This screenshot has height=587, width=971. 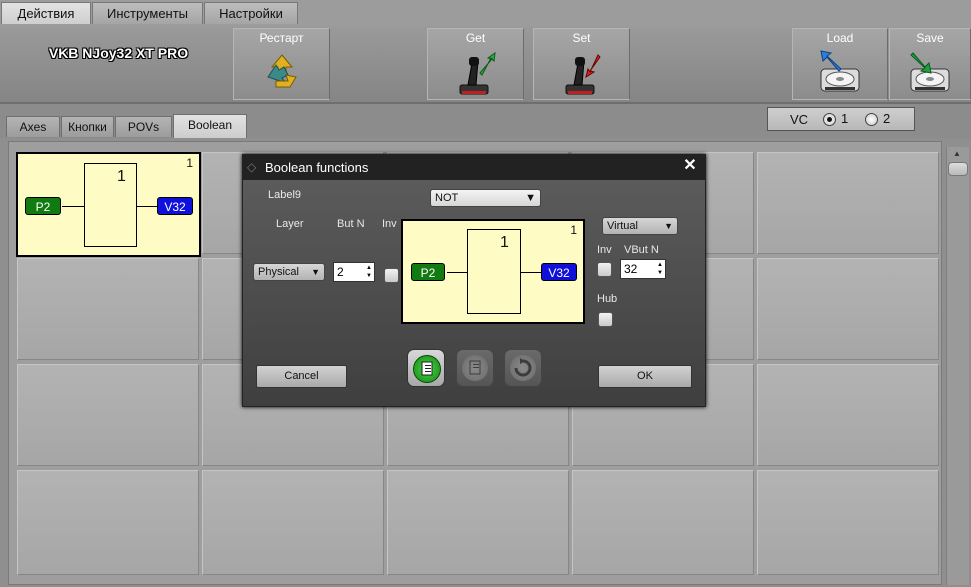 I want to click on target-layer-select: Virtual ▼, so click(x=640, y=226).